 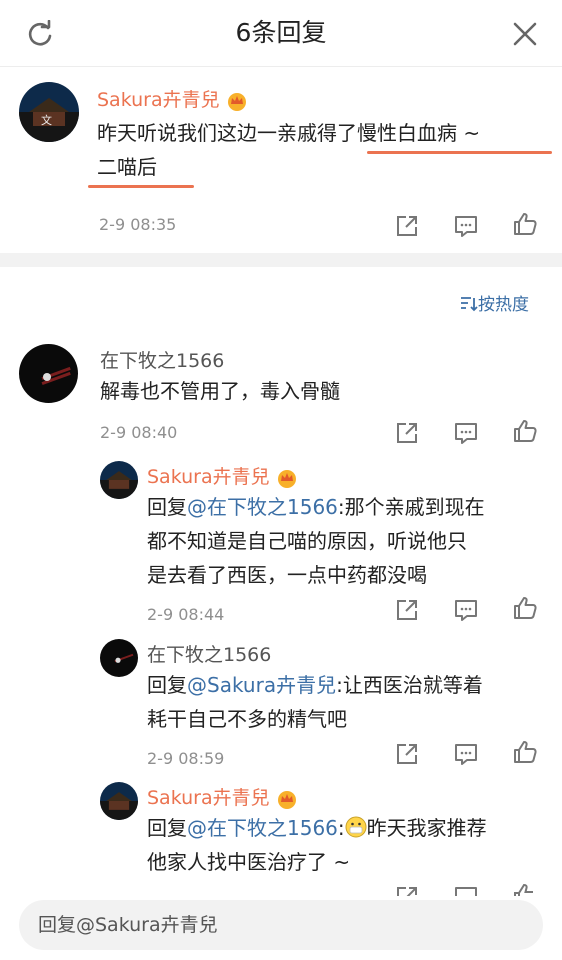 I want to click on reply-input-placeholder: 回复@Sakura卉青兒, so click(x=128, y=925).